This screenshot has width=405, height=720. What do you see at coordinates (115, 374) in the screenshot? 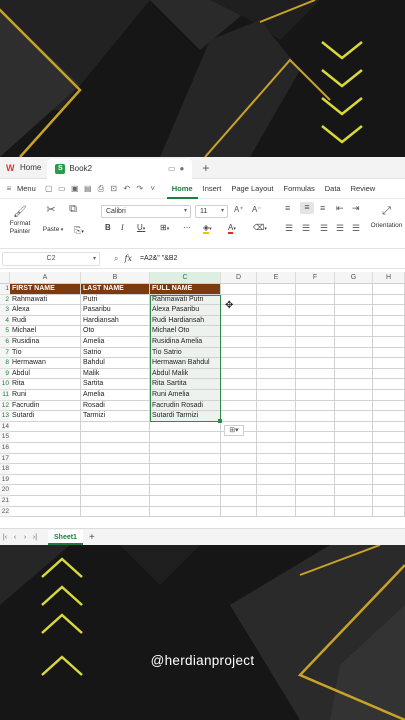
I see `table-cell: Malik` at bounding box center [115, 374].